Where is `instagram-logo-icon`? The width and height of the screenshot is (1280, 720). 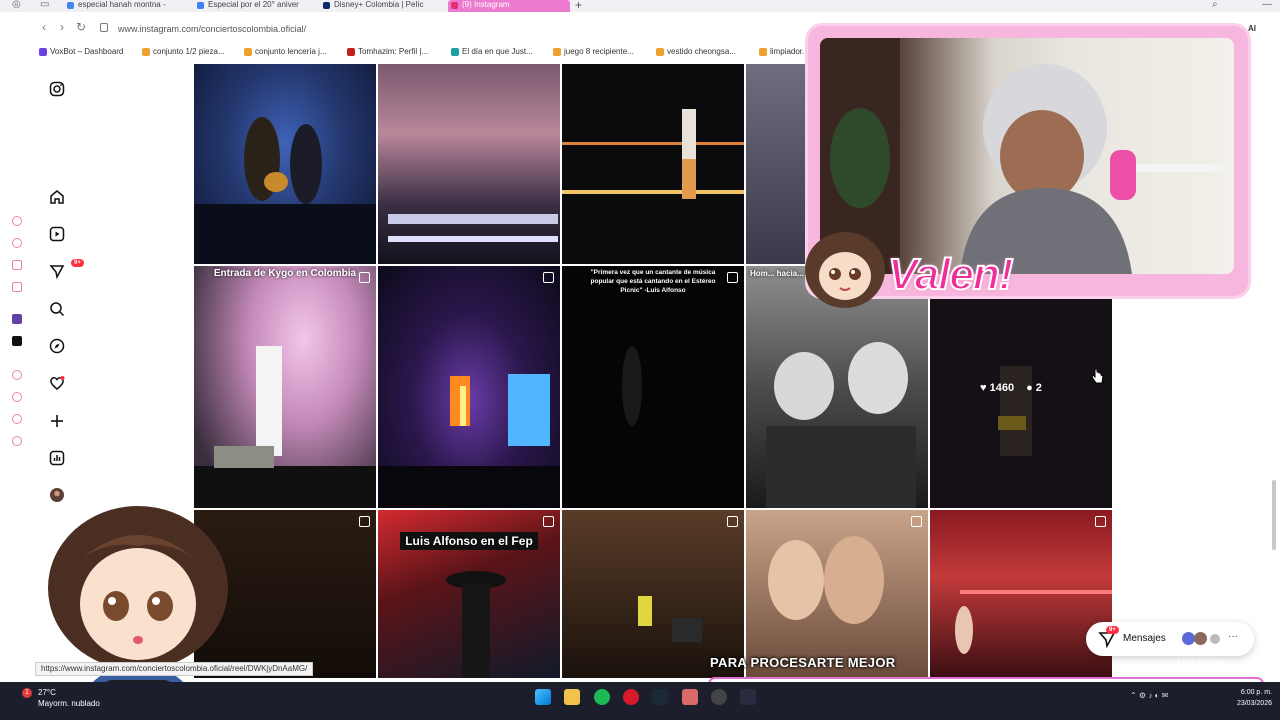 instagram-logo-icon is located at coordinates (57, 89).